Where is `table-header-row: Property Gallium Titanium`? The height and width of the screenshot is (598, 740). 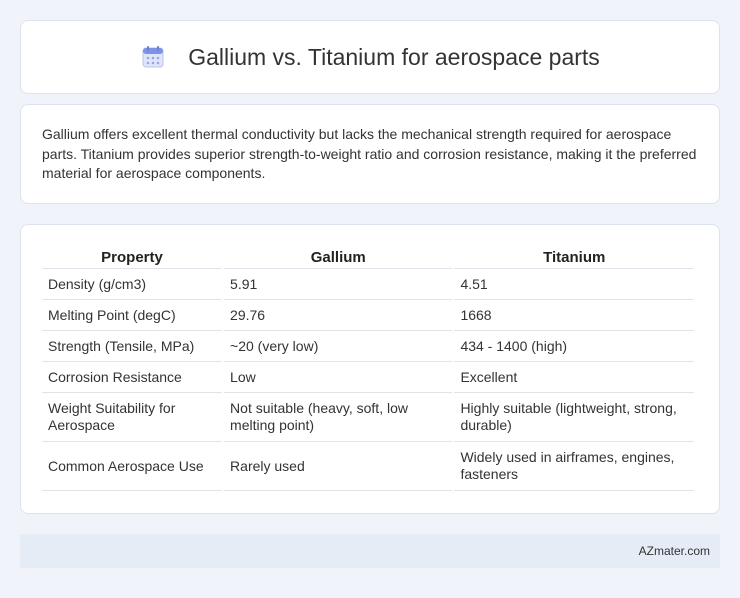 table-header-row: Property Gallium Titanium is located at coordinates (368, 257).